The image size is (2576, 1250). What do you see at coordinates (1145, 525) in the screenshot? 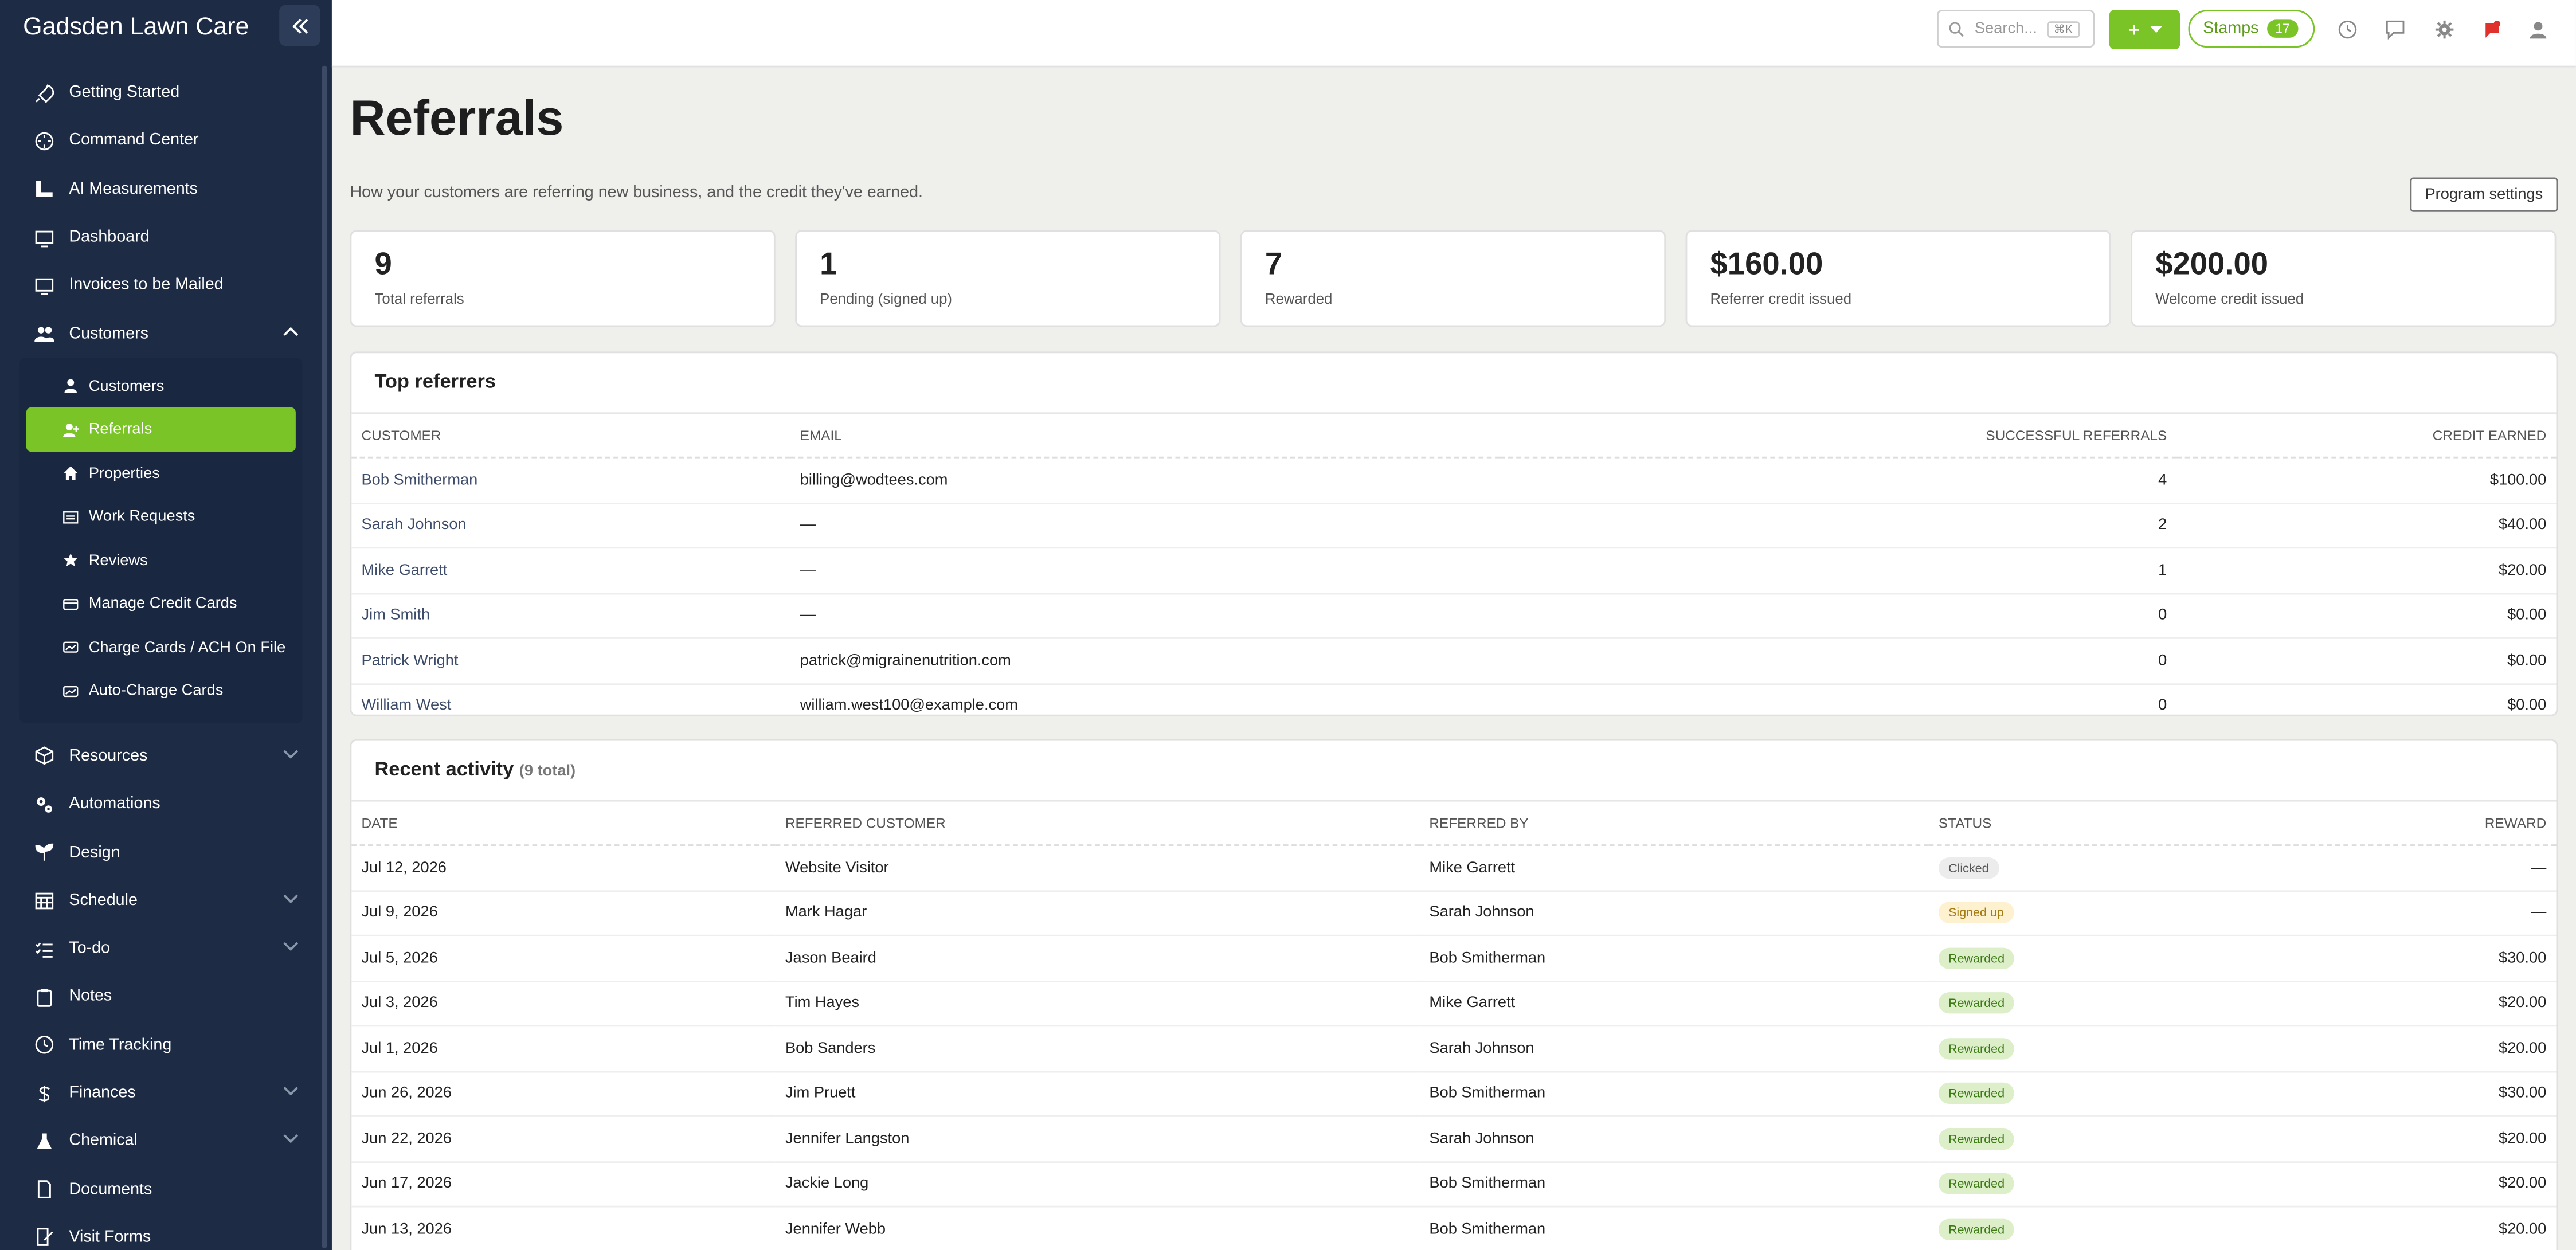
I see `email-cell: —` at bounding box center [1145, 525].